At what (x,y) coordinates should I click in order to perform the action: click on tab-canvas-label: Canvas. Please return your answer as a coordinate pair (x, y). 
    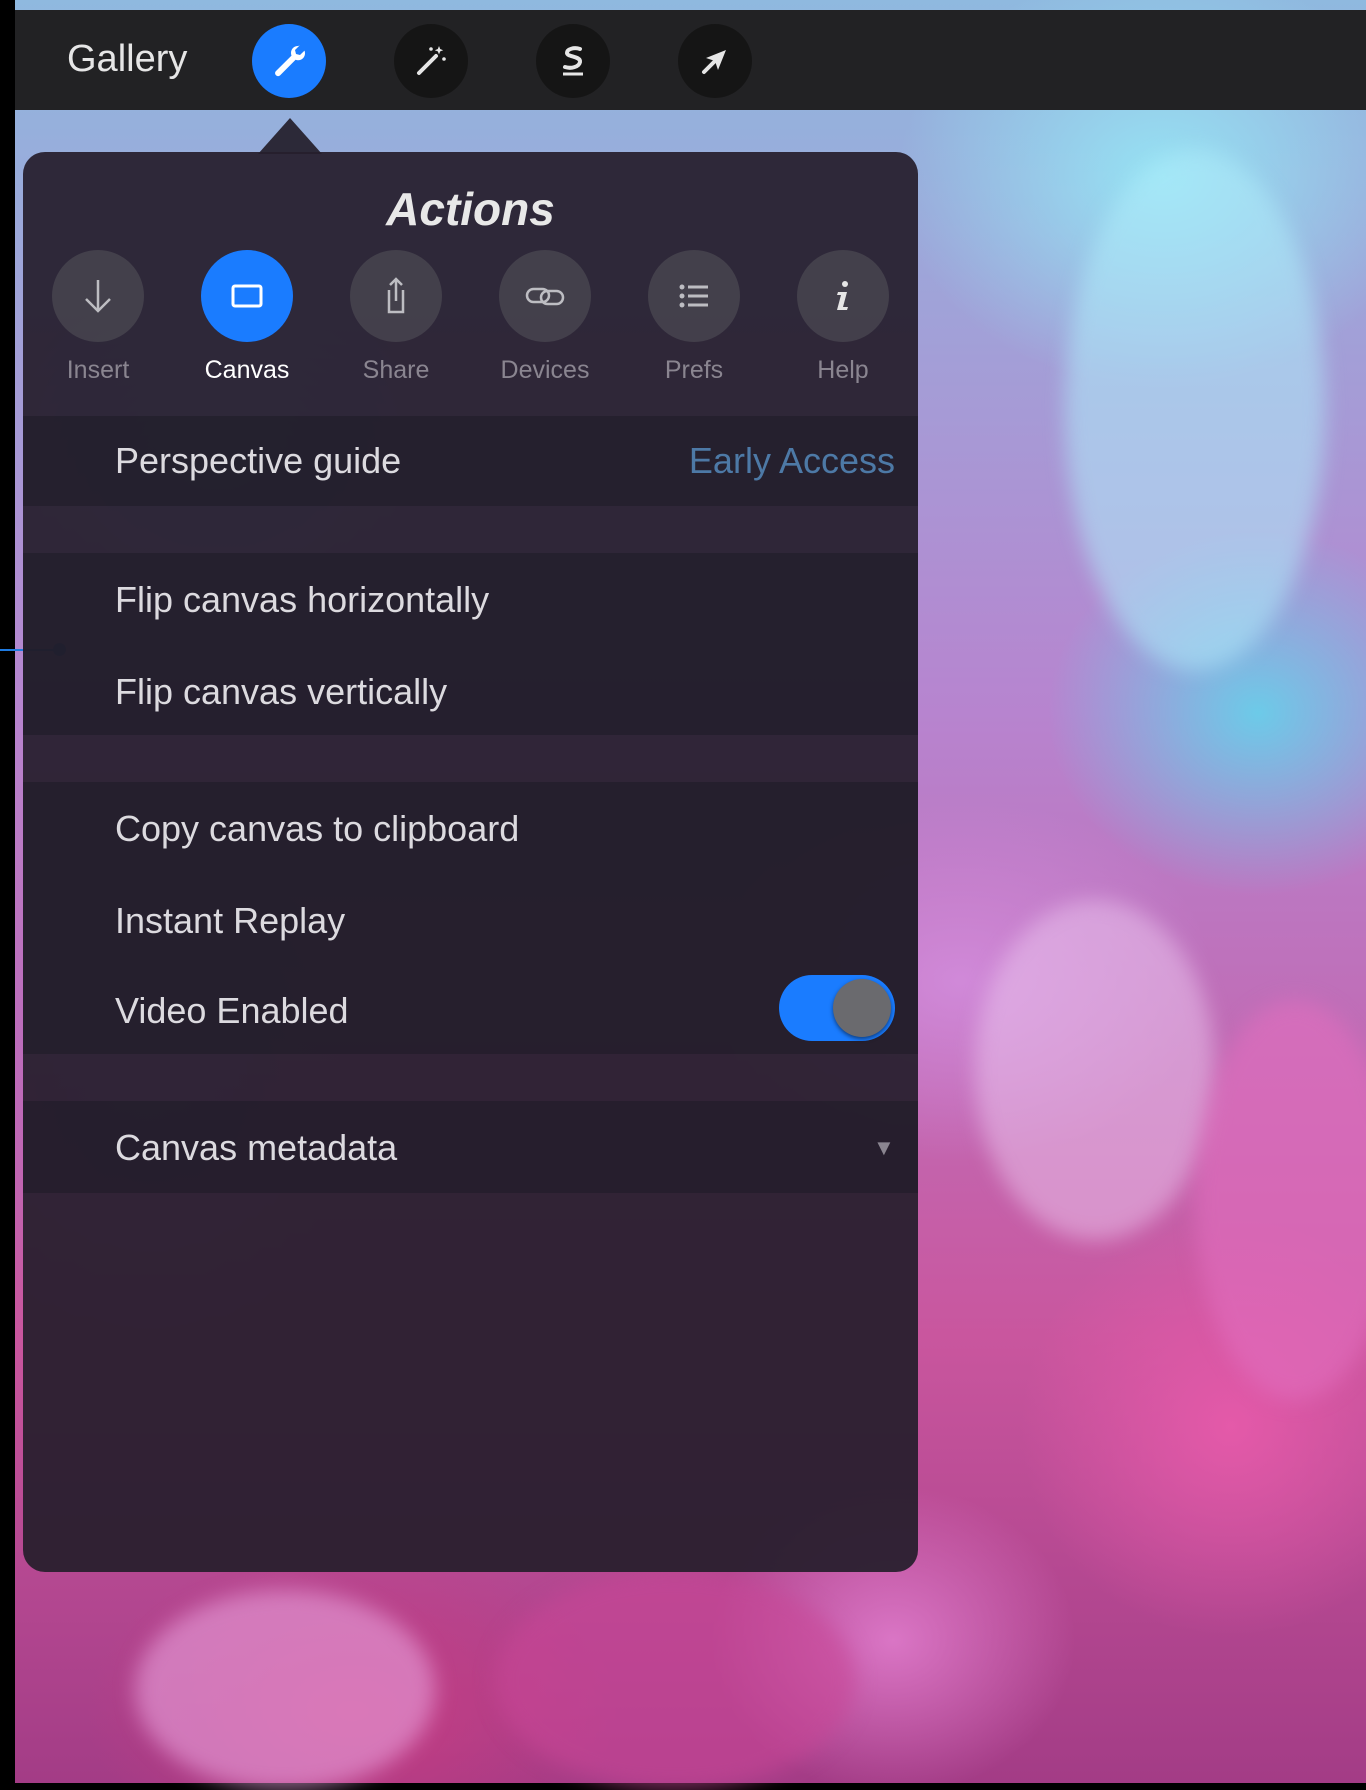
    Looking at the image, I should click on (247, 370).